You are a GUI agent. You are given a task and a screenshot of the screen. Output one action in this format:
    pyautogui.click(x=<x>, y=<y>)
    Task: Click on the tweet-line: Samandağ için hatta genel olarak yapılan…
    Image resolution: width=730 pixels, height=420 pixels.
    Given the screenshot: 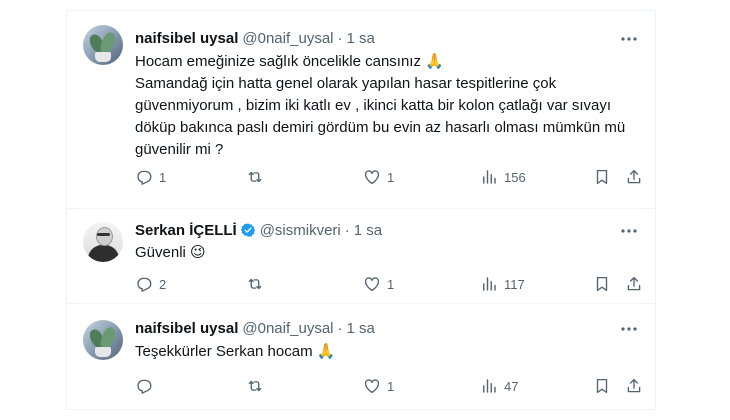 What is the action you would take?
    pyautogui.click(x=346, y=83)
    